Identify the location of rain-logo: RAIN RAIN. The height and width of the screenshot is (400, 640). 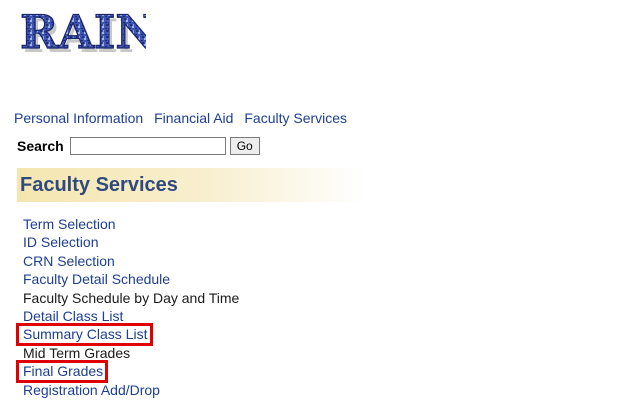
(82, 33).